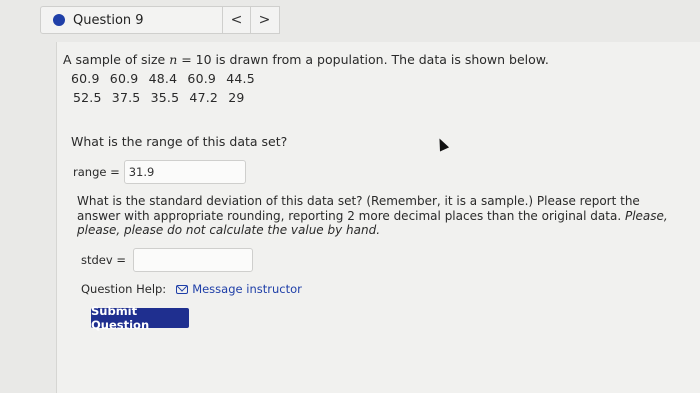 Image resolution: width=700 pixels, height=393 pixels. Describe the element at coordinates (182, 289) in the screenshot. I see `envelope-icon` at that location.